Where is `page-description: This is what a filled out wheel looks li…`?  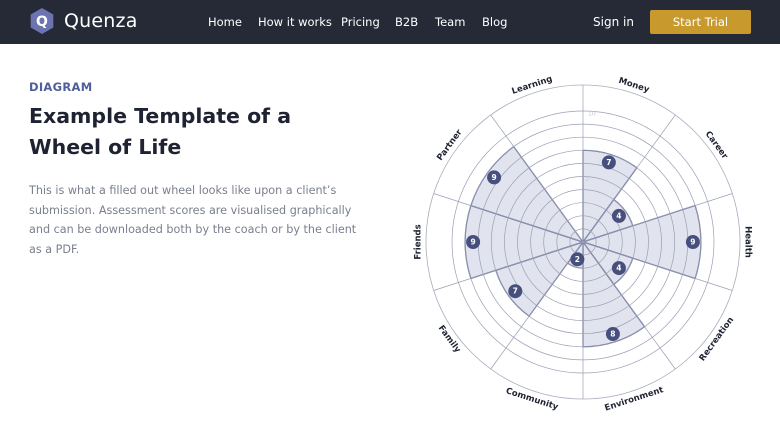 page-description: This is what a filled out wheel looks li… is located at coordinates (193, 220).